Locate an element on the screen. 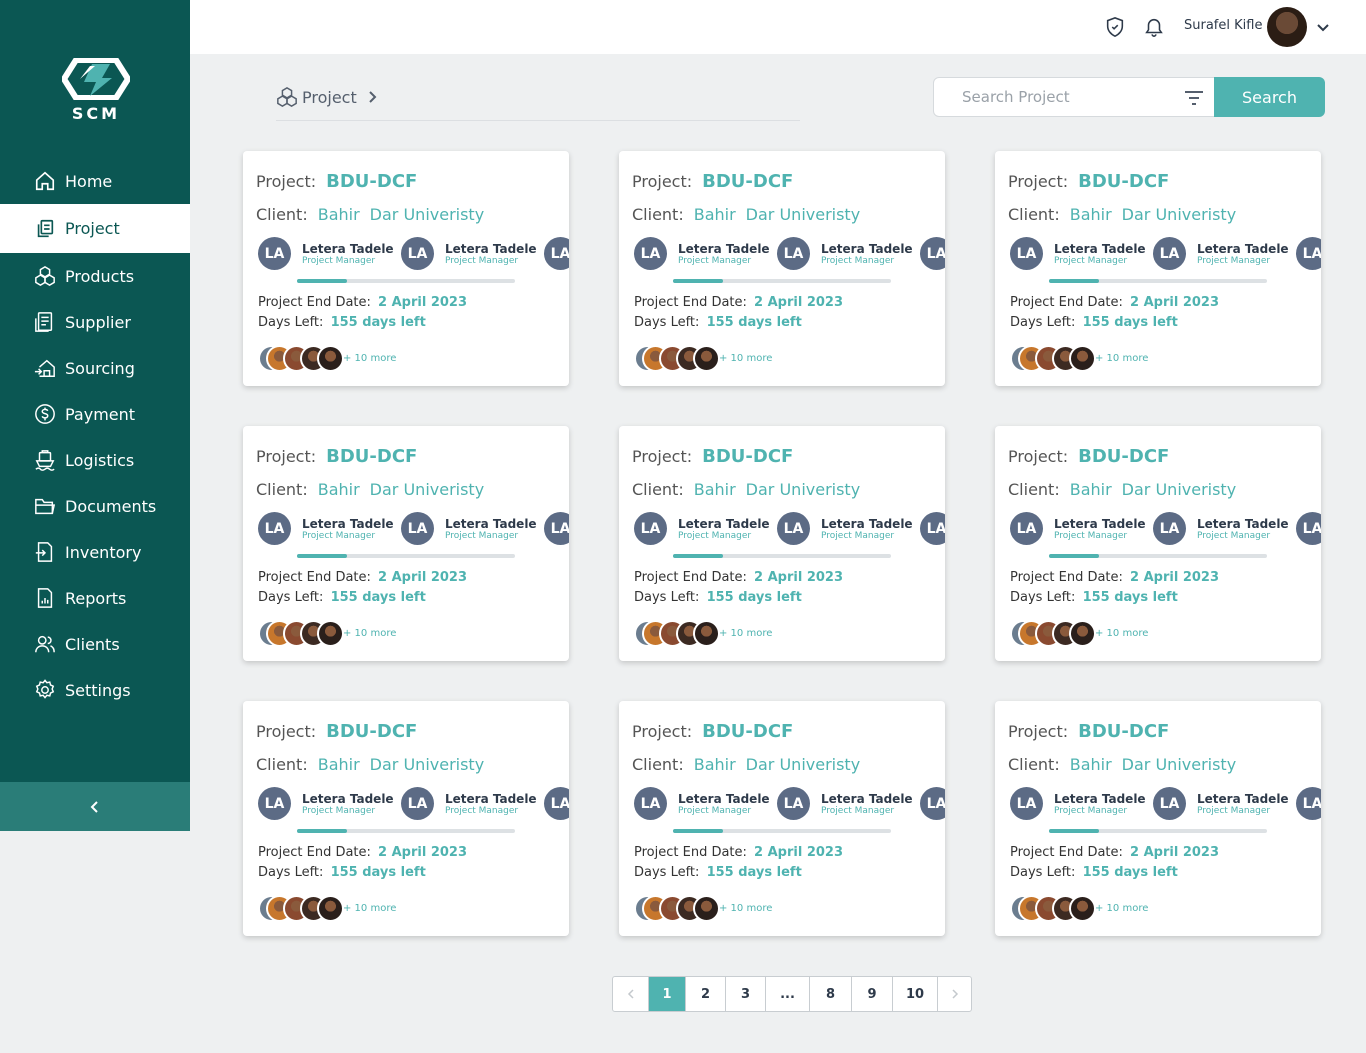 The height and width of the screenshot is (1053, 1366). page-button: 10 is located at coordinates (915, 994).